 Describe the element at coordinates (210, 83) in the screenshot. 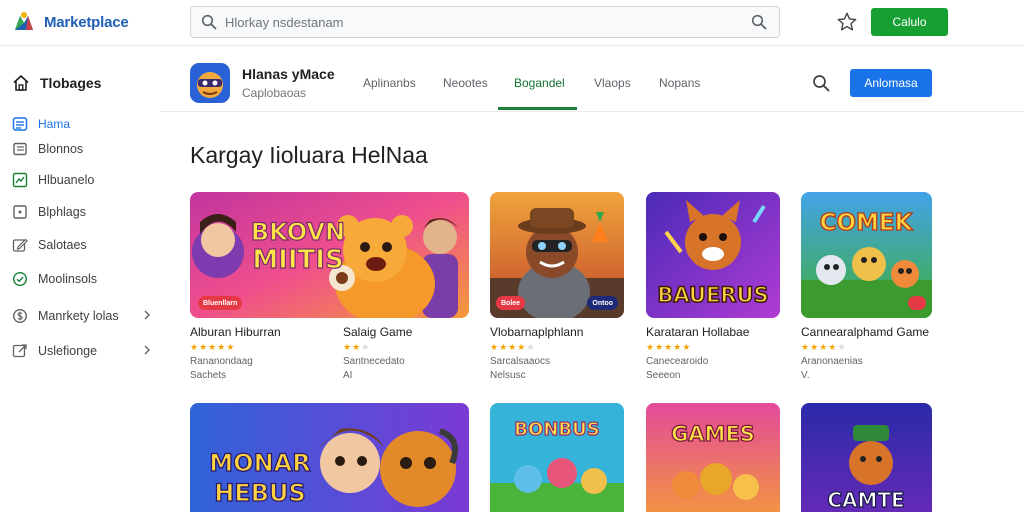

I see `app-icon` at that location.